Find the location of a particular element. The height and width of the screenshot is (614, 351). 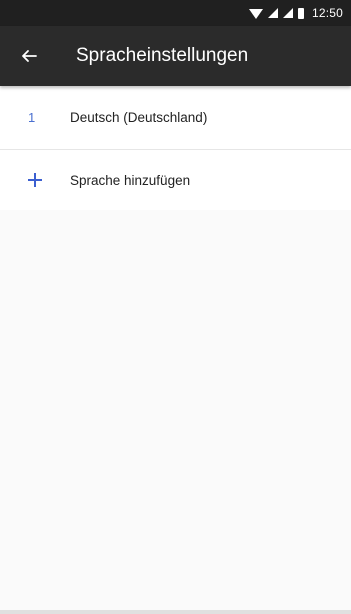

language-item: 1 Deutsch (Deutschland) is located at coordinates (175, 118).